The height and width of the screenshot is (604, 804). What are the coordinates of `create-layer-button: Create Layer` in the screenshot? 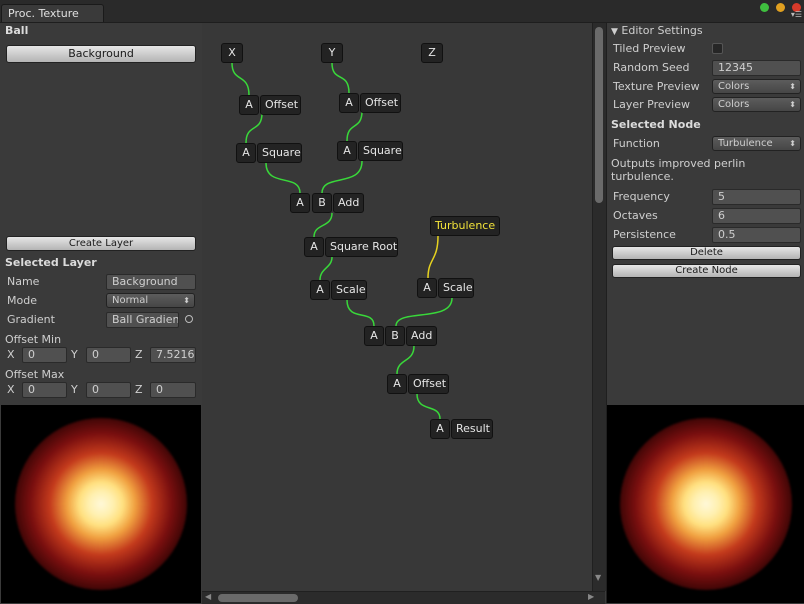 It's located at (101, 243).